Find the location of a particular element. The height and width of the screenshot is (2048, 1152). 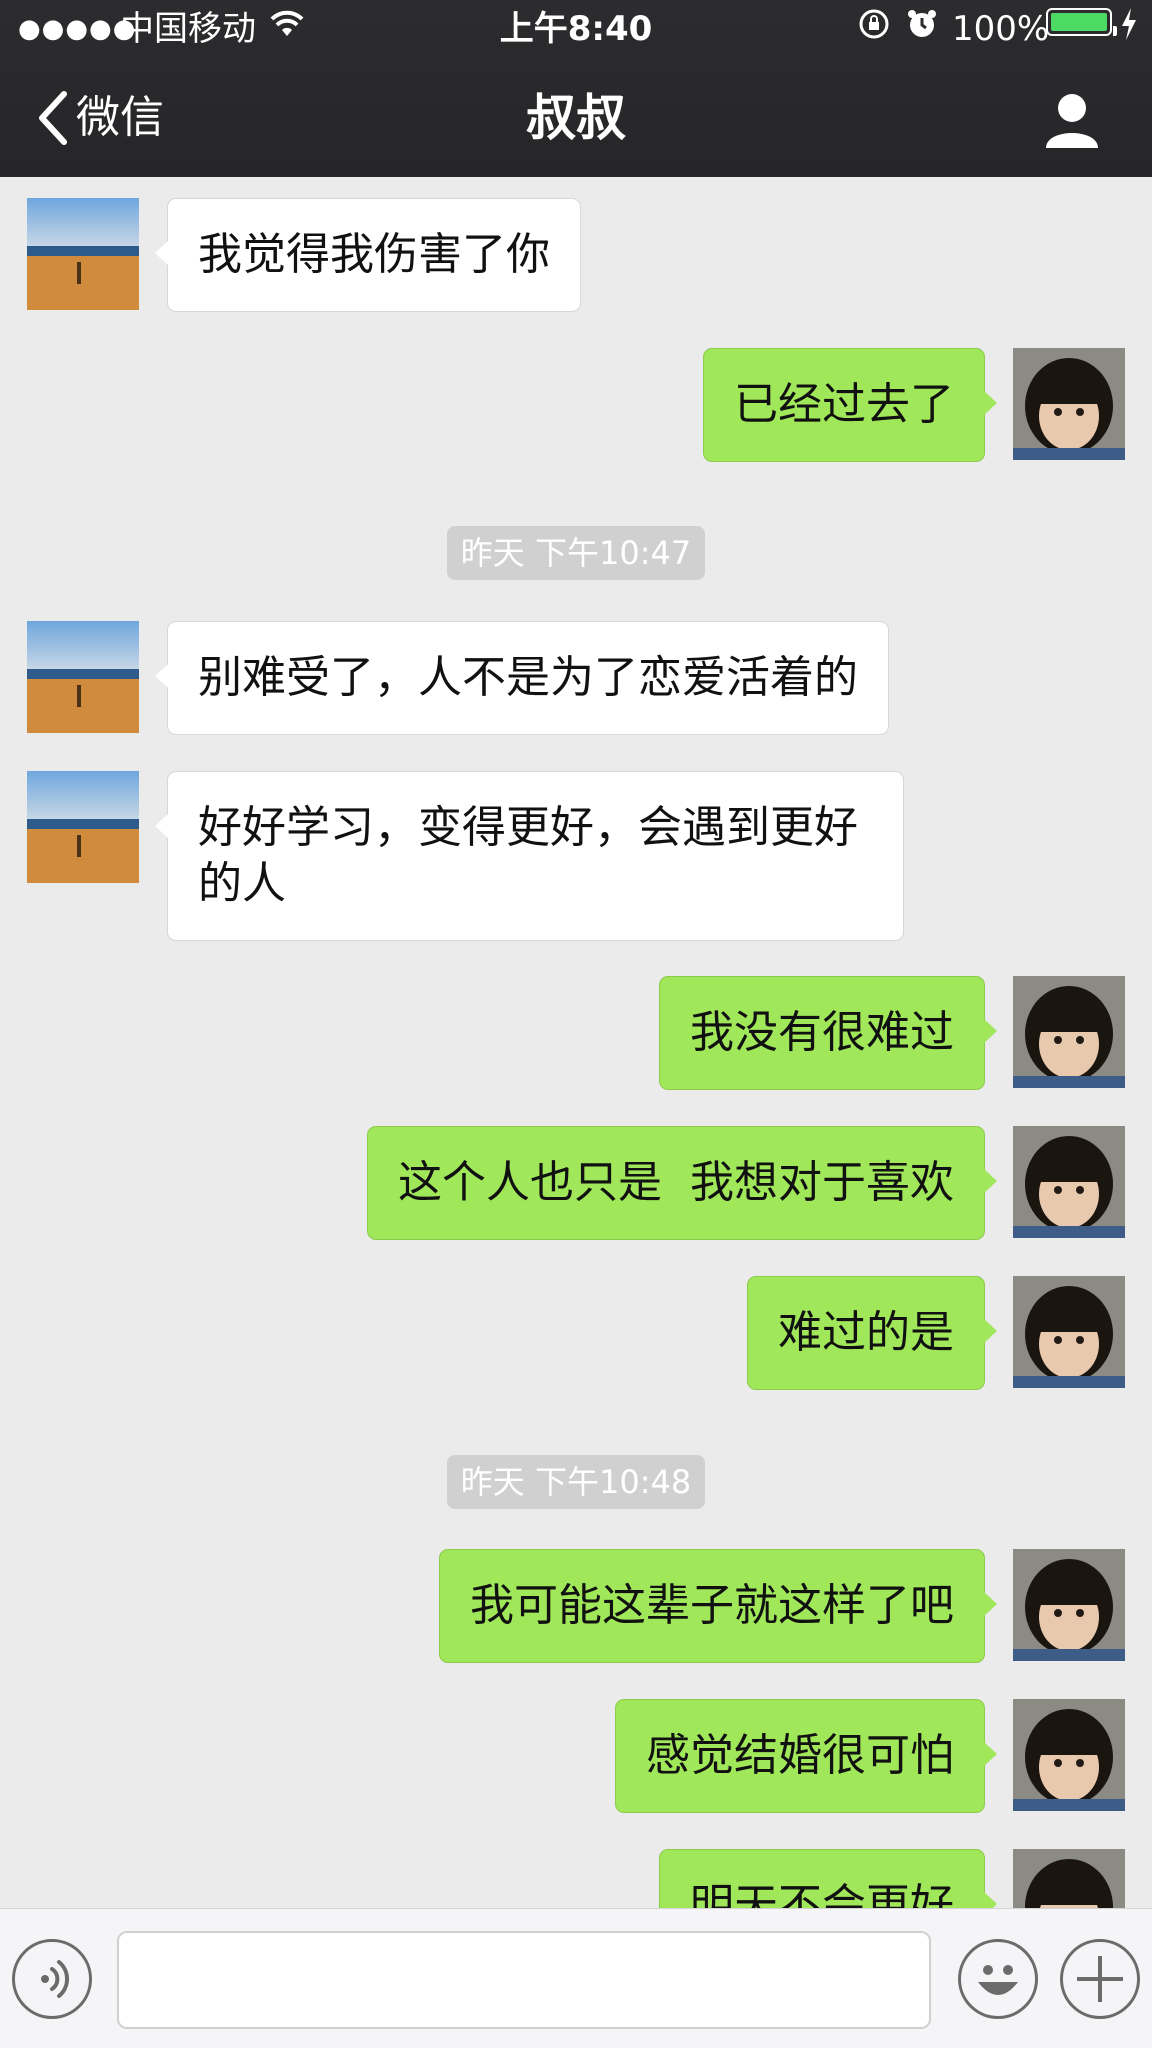

received-message: 别难受了，人不是为了恋爱活着的 is located at coordinates (522, 678).